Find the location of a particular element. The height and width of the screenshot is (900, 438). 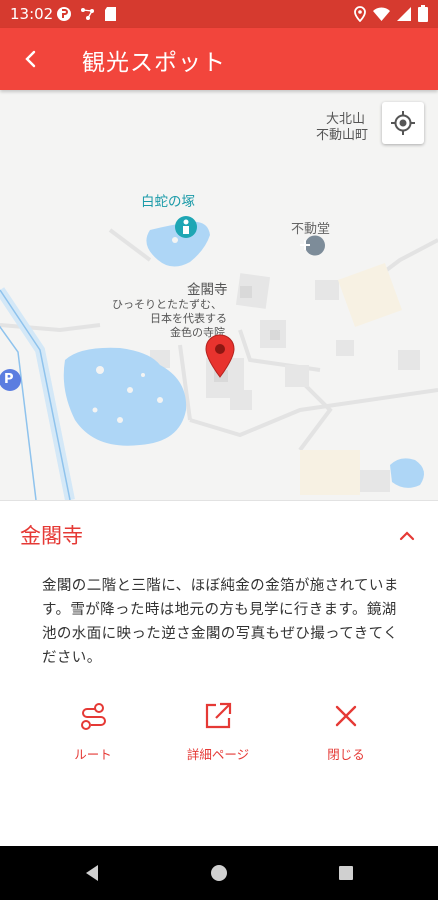

my-location-icon is located at coordinates (403, 123).